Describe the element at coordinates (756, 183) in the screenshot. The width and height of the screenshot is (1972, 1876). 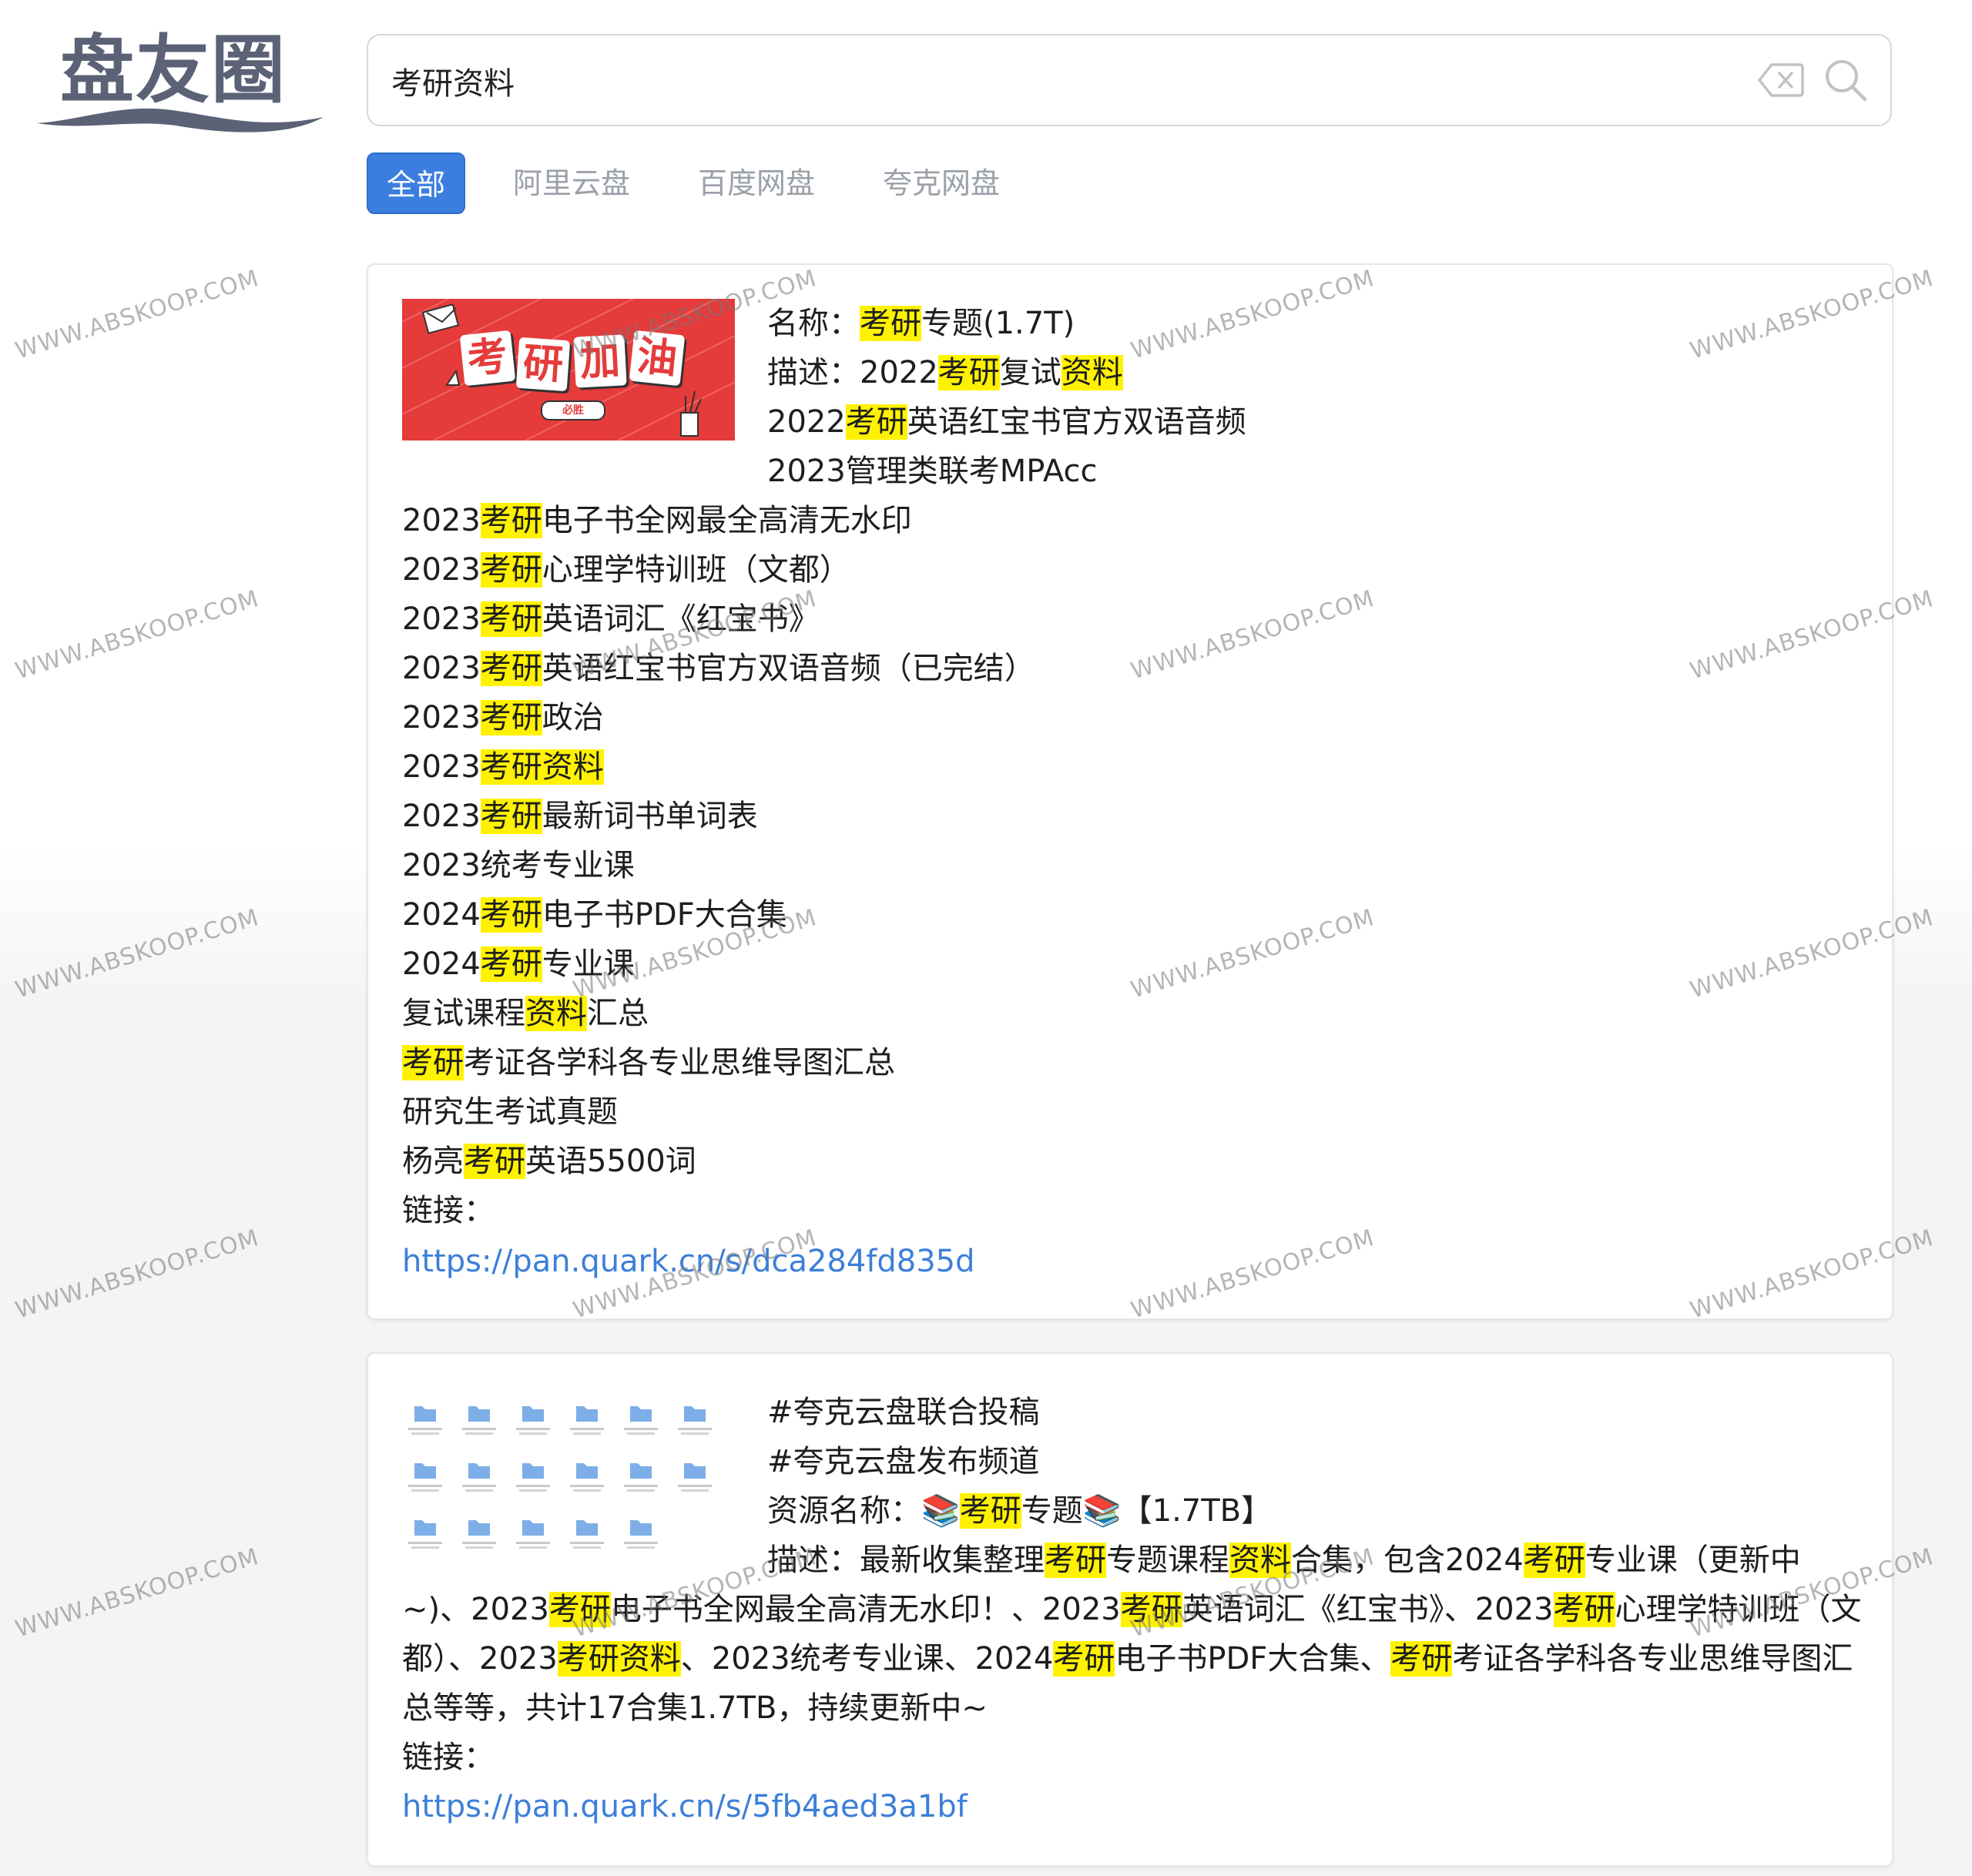
I see `tab-baidu: 百度网盘` at that location.